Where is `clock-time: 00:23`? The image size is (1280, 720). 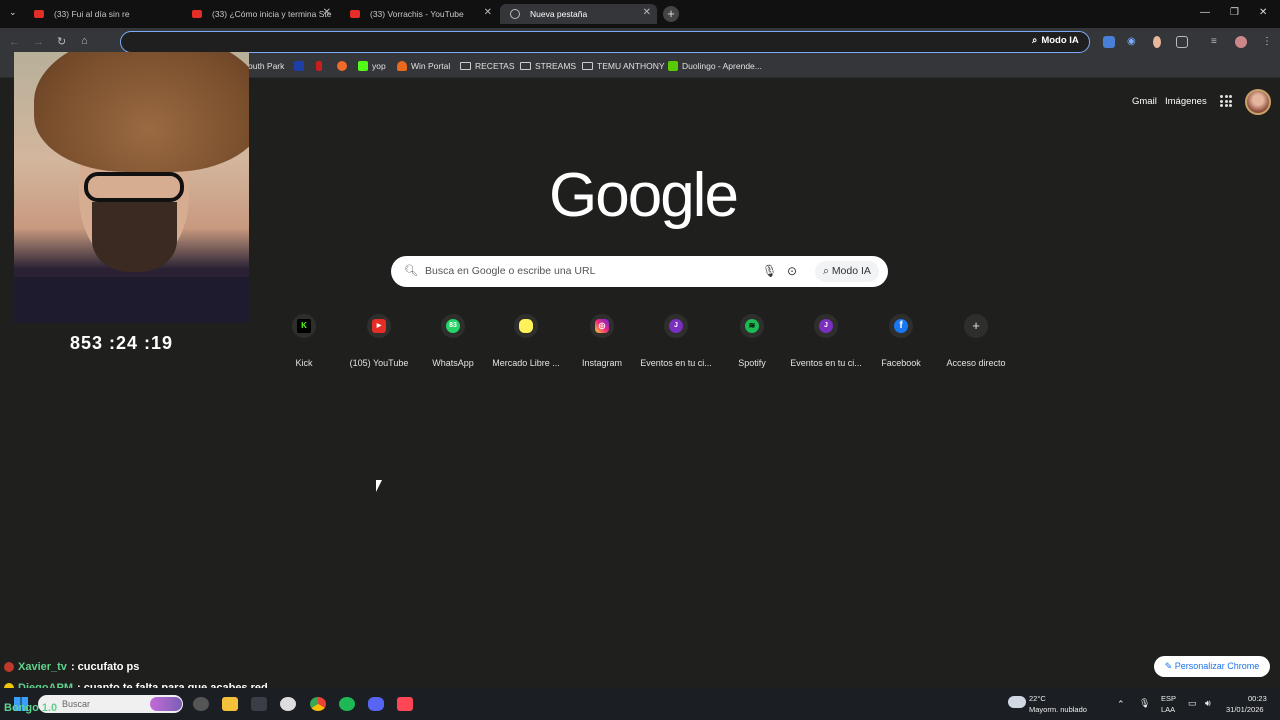 clock-time: 00:23 is located at coordinates (1257, 698).